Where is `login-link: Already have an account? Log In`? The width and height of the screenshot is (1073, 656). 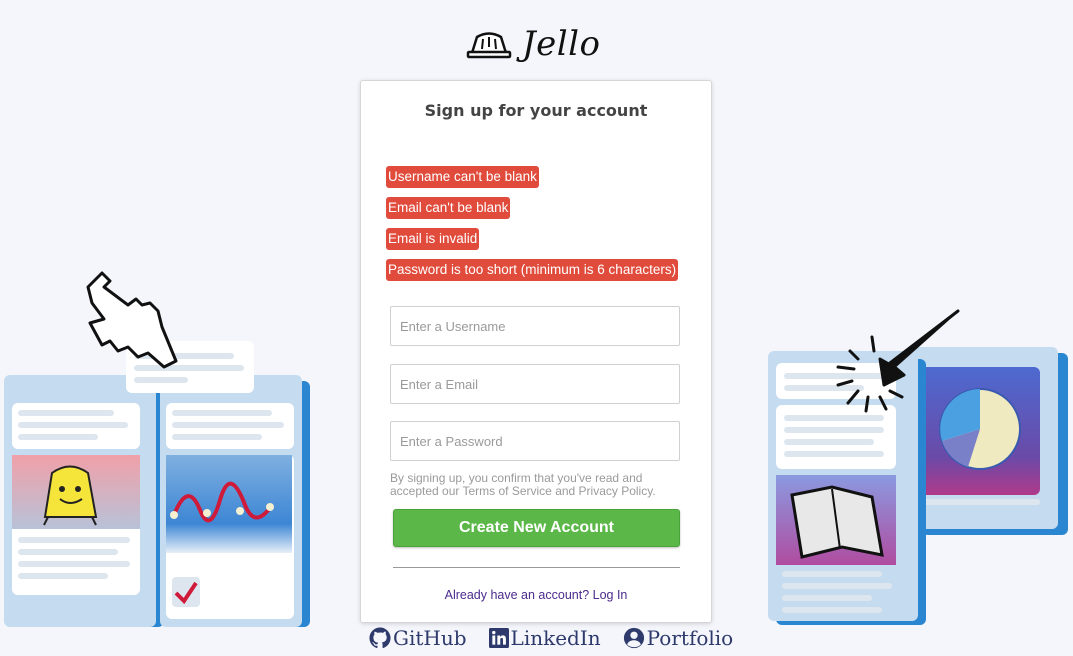 login-link: Already have an account? Log In is located at coordinates (536, 595).